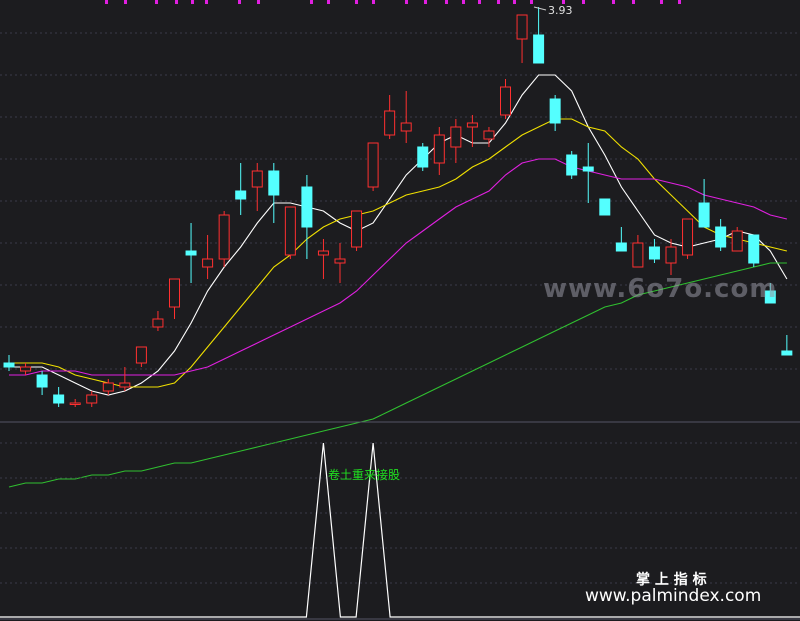 The height and width of the screenshot is (621, 800). Describe the element at coordinates (660, 289) in the screenshot. I see `watermark-6o7o: www.6o7o.com` at that location.